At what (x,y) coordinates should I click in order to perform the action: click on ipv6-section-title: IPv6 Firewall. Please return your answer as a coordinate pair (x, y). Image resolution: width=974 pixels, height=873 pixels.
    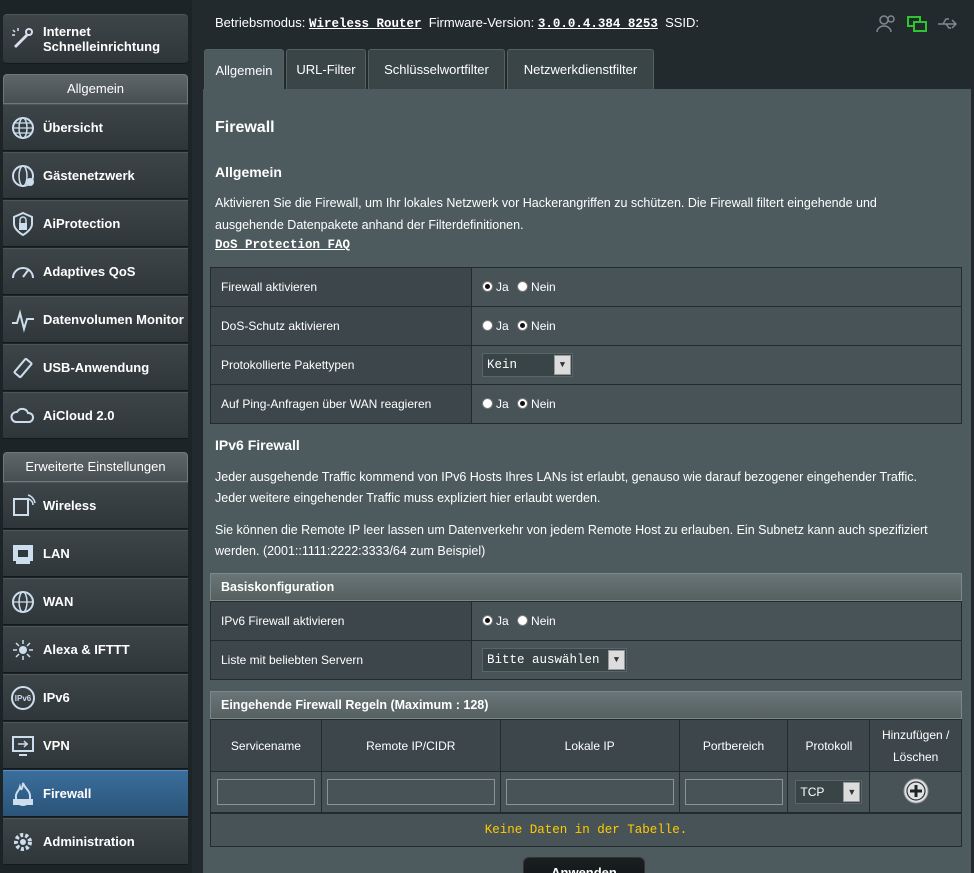
    Looking at the image, I should click on (257, 445).